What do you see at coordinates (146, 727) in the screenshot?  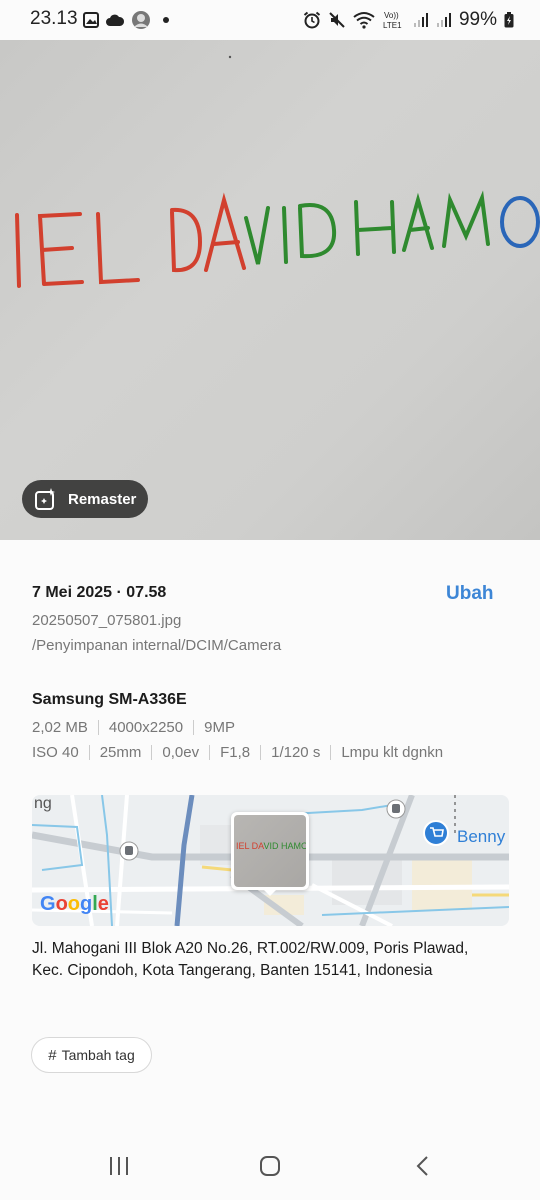 I see `resolution: 4000x2250` at bounding box center [146, 727].